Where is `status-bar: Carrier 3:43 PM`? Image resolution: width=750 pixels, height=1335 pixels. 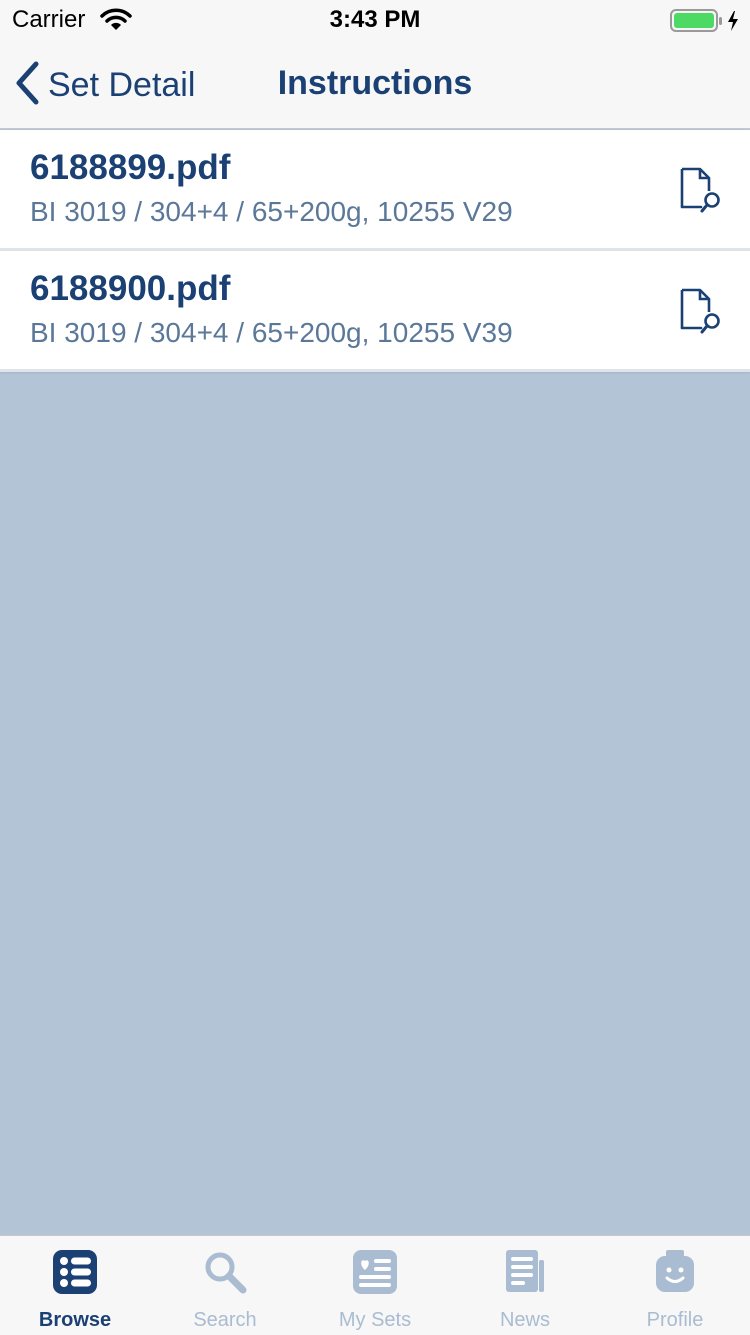 status-bar: Carrier 3:43 PM is located at coordinates (375, 20).